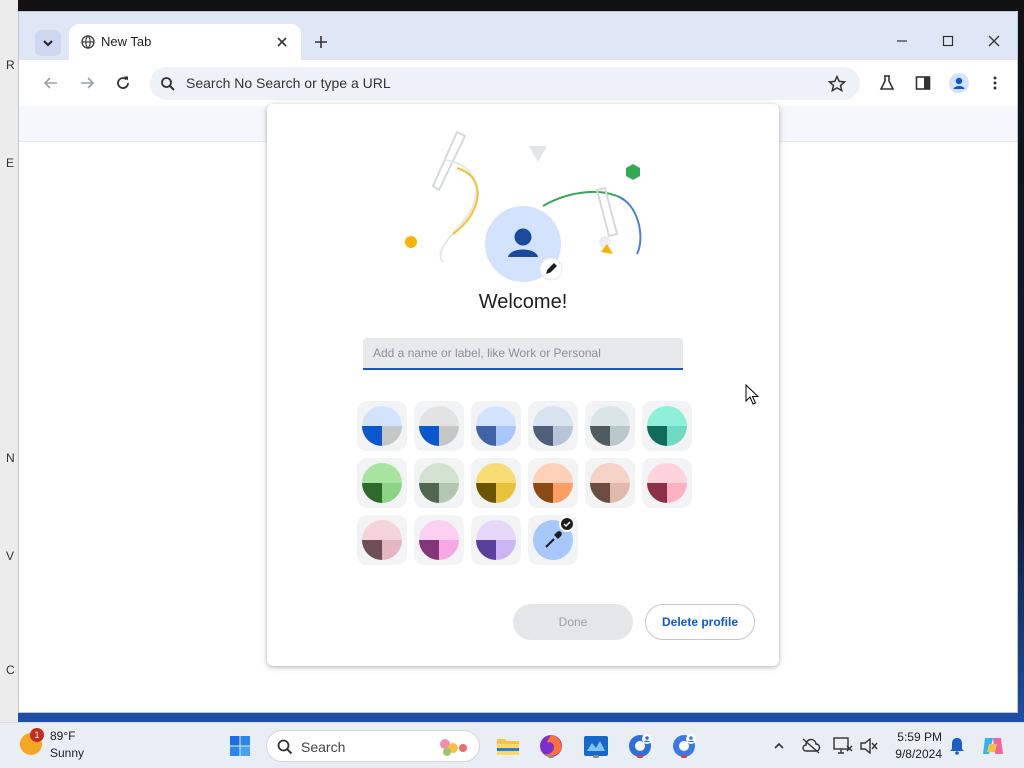 This screenshot has height=768, width=1024. I want to click on avatar-icon, so click(959, 83).